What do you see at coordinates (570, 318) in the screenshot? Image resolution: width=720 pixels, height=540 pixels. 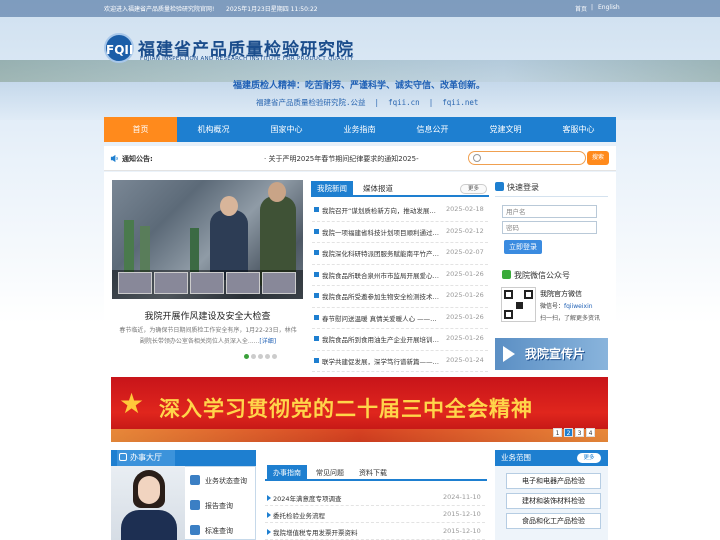 I see `wechat-hint: 扫一扫，了解更多资讯` at bounding box center [570, 318].